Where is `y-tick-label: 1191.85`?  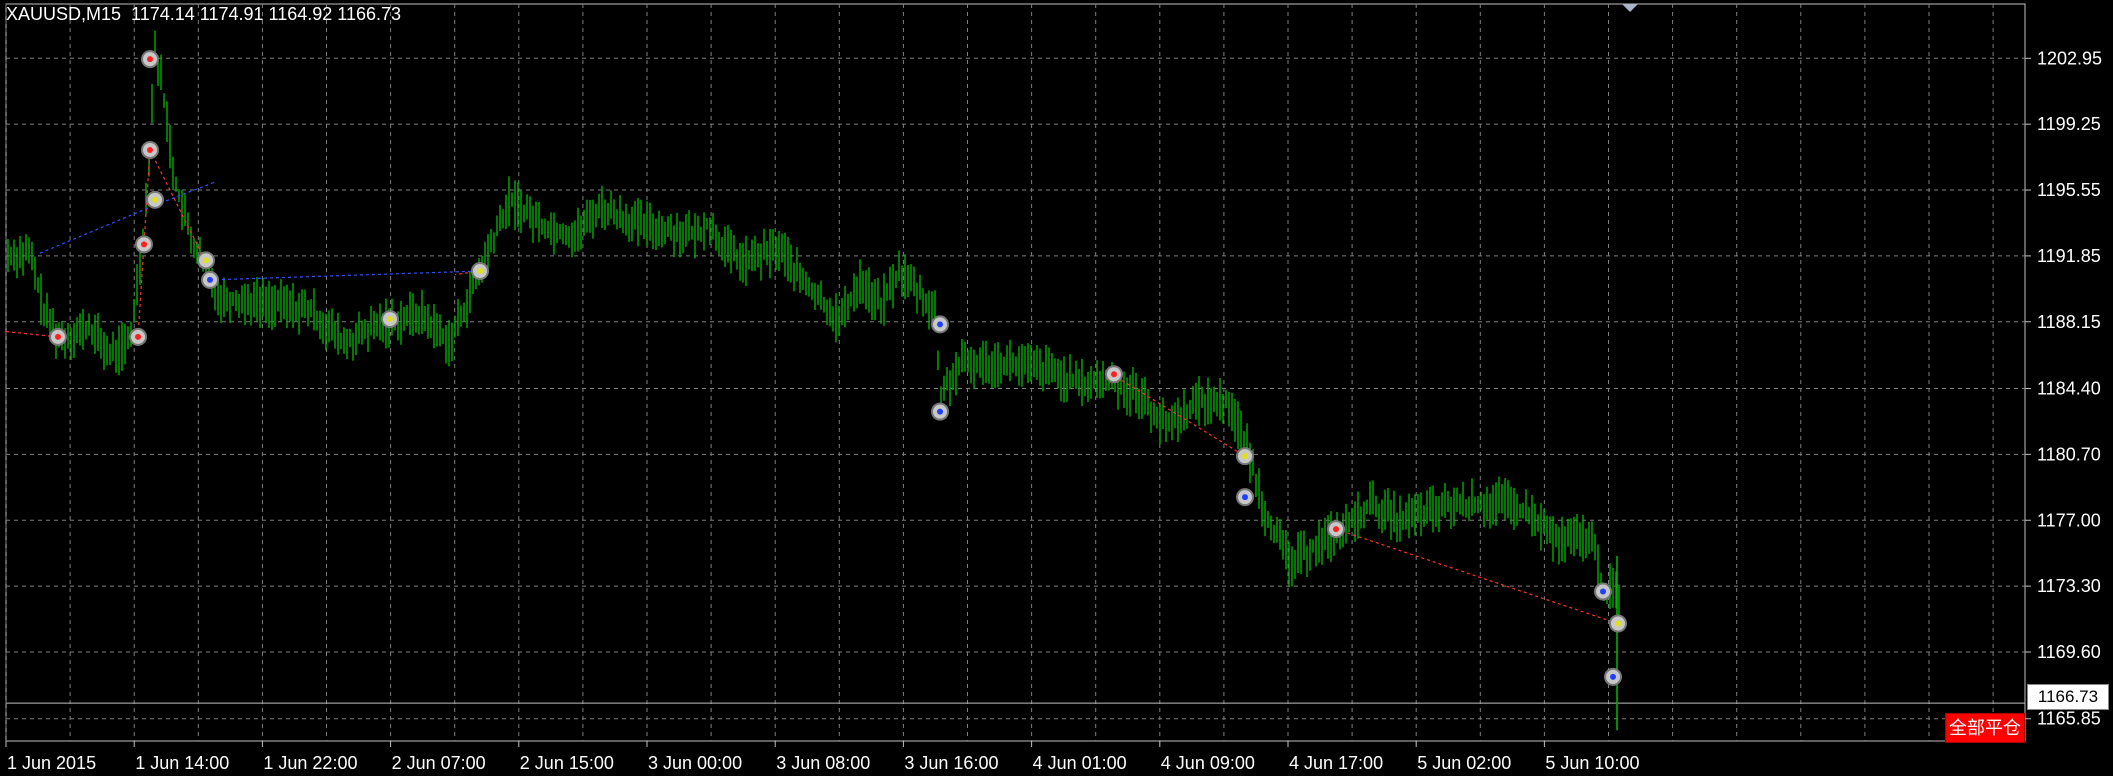 y-tick-label: 1191.85 is located at coordinates (2069, 256).